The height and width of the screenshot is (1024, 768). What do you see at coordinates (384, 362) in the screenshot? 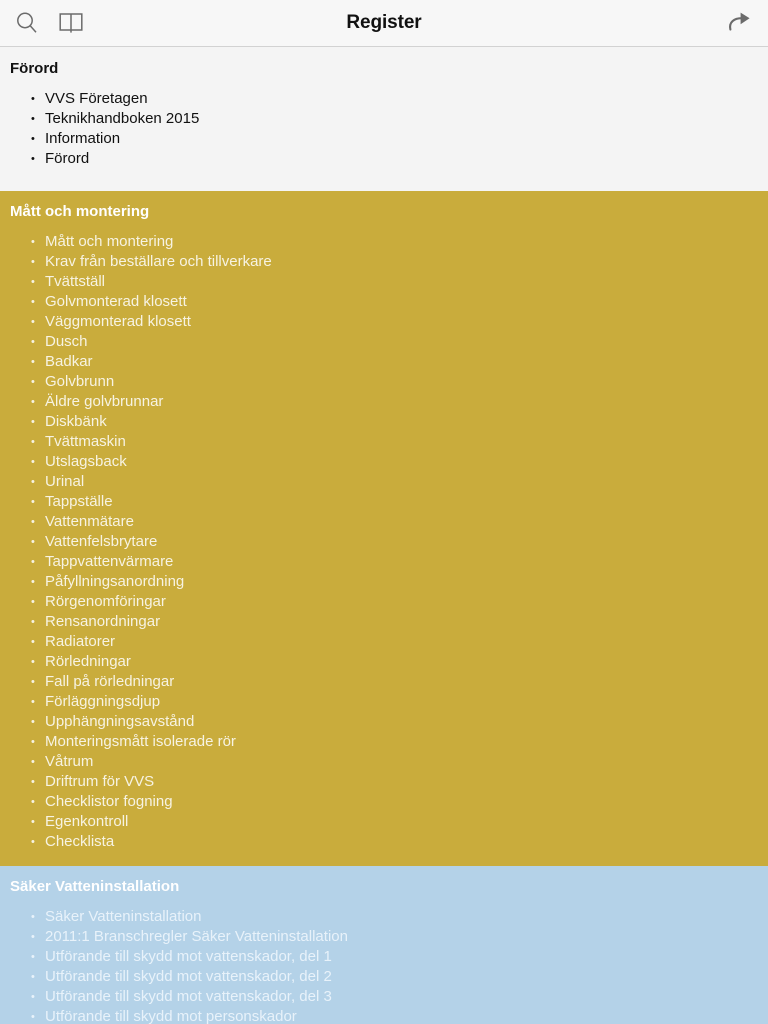
I see `list-item: Badkar` at bounding box center [384, 362].